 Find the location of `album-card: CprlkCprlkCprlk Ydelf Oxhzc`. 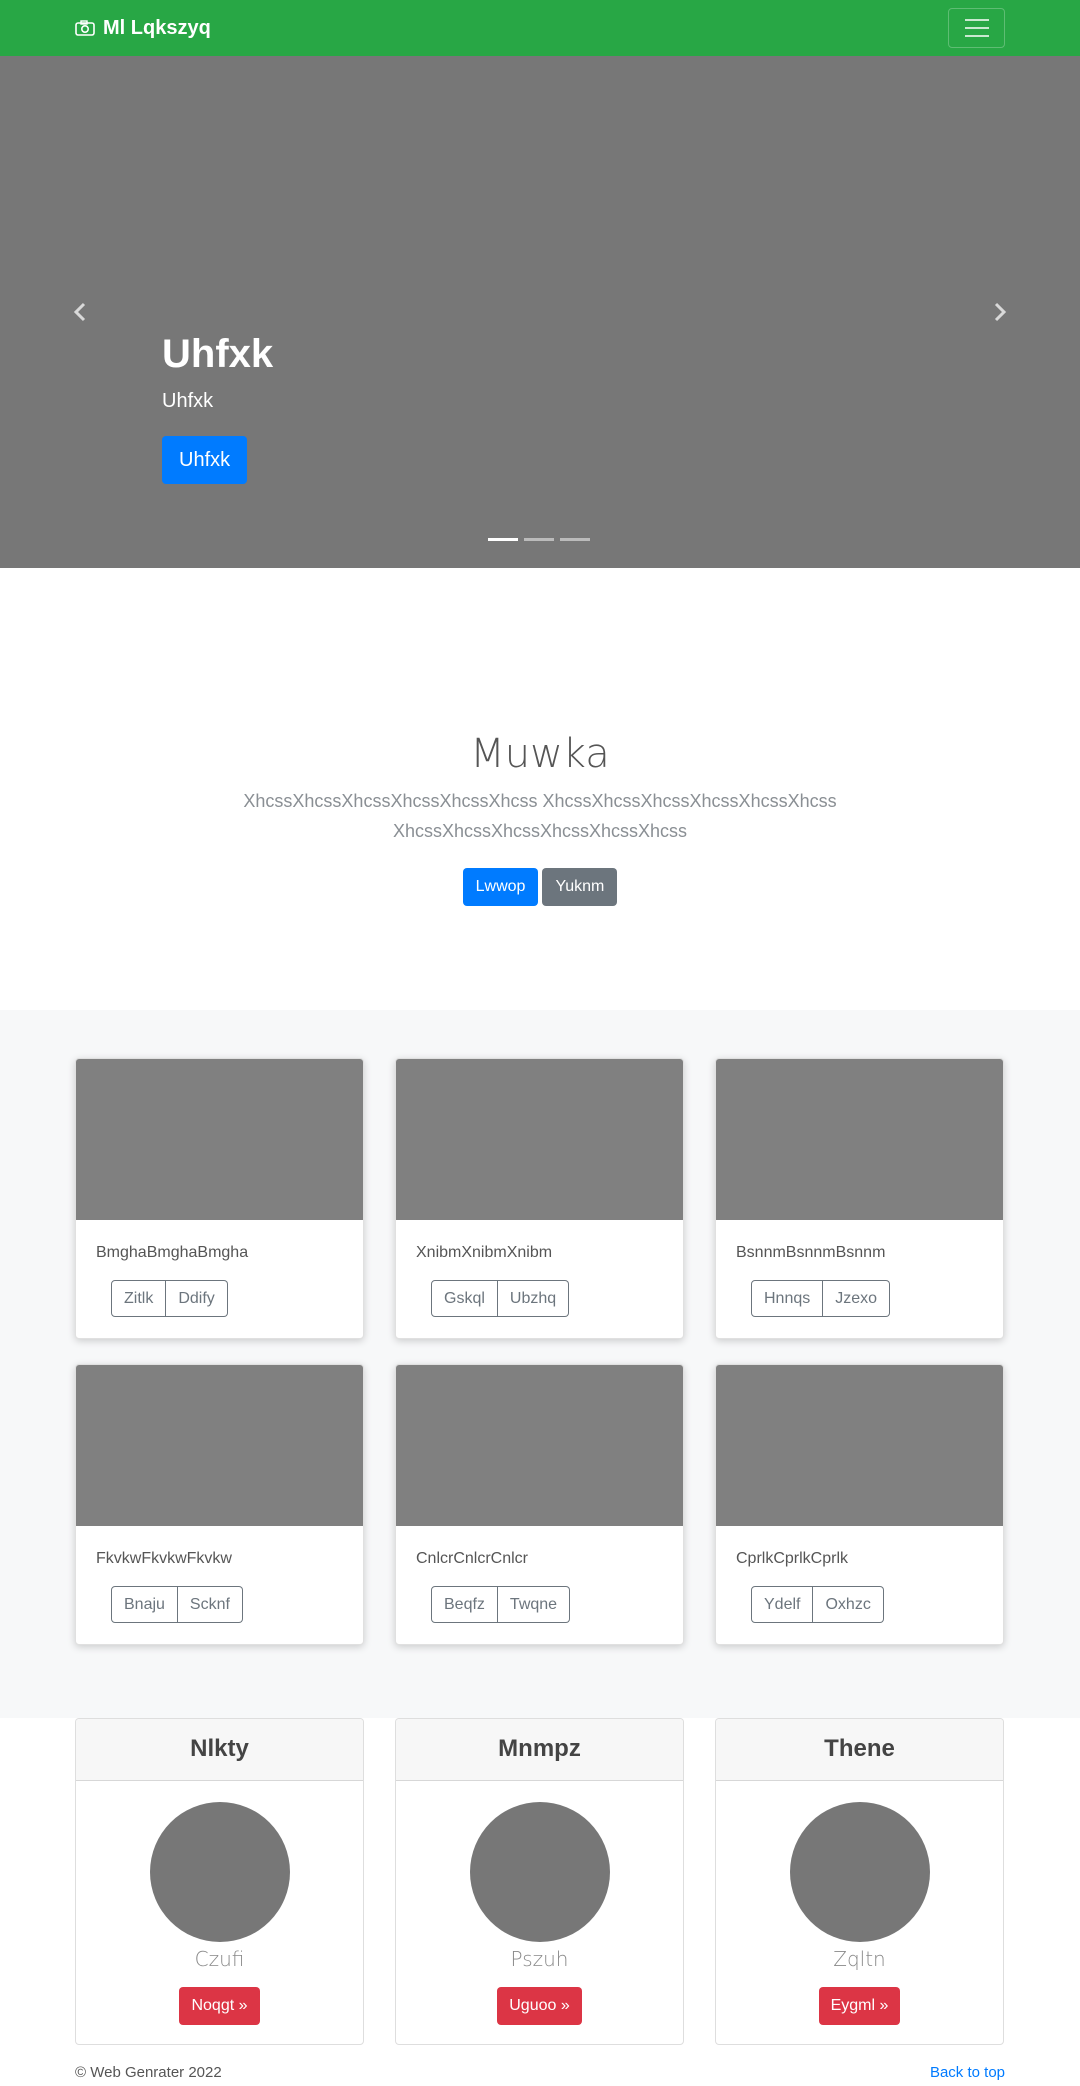

album-card: CprlkCprlkCprlk Ydelf Oxhzc is located at coordinates (859, 1504).